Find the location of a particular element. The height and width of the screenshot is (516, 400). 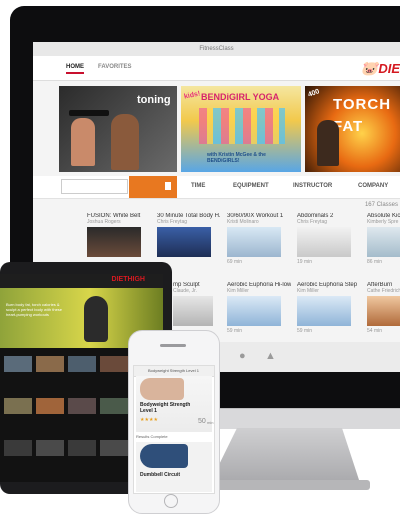

class-card: Aerobic Euphoria Step Kim Miller 59 min is located at coordinates (329, 308).